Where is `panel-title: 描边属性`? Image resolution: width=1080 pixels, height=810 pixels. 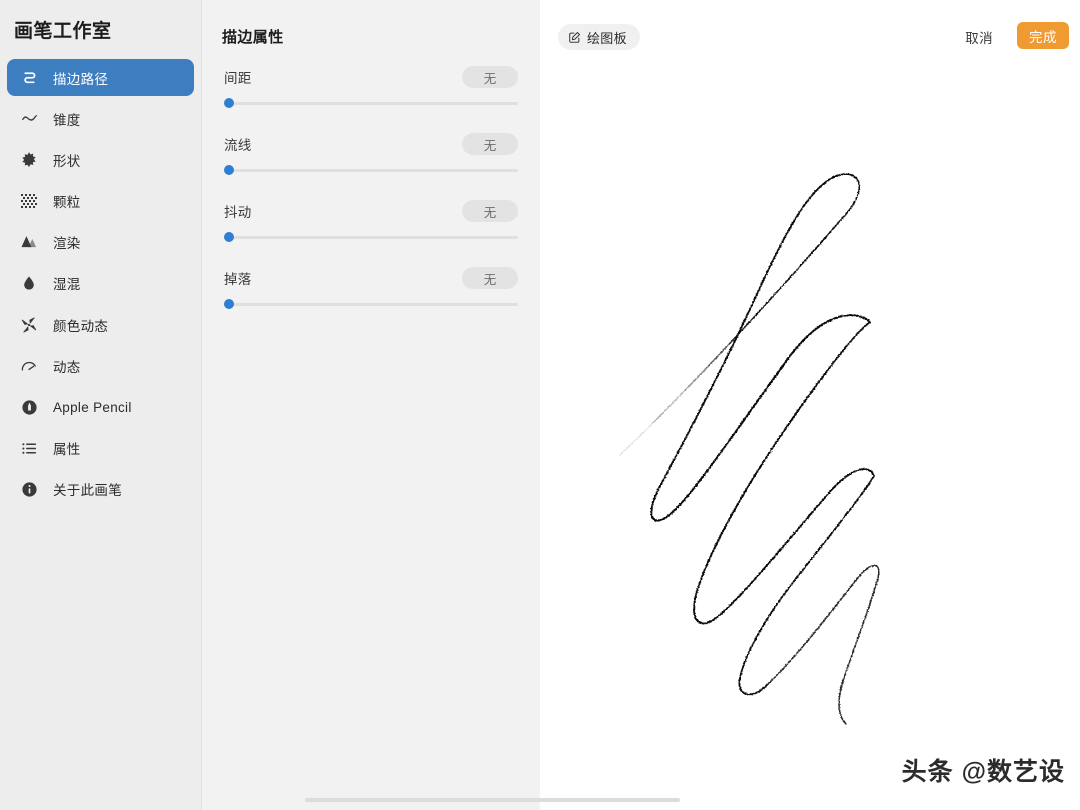 panel-title: 描边属性 is located at coordinates (253, 37).